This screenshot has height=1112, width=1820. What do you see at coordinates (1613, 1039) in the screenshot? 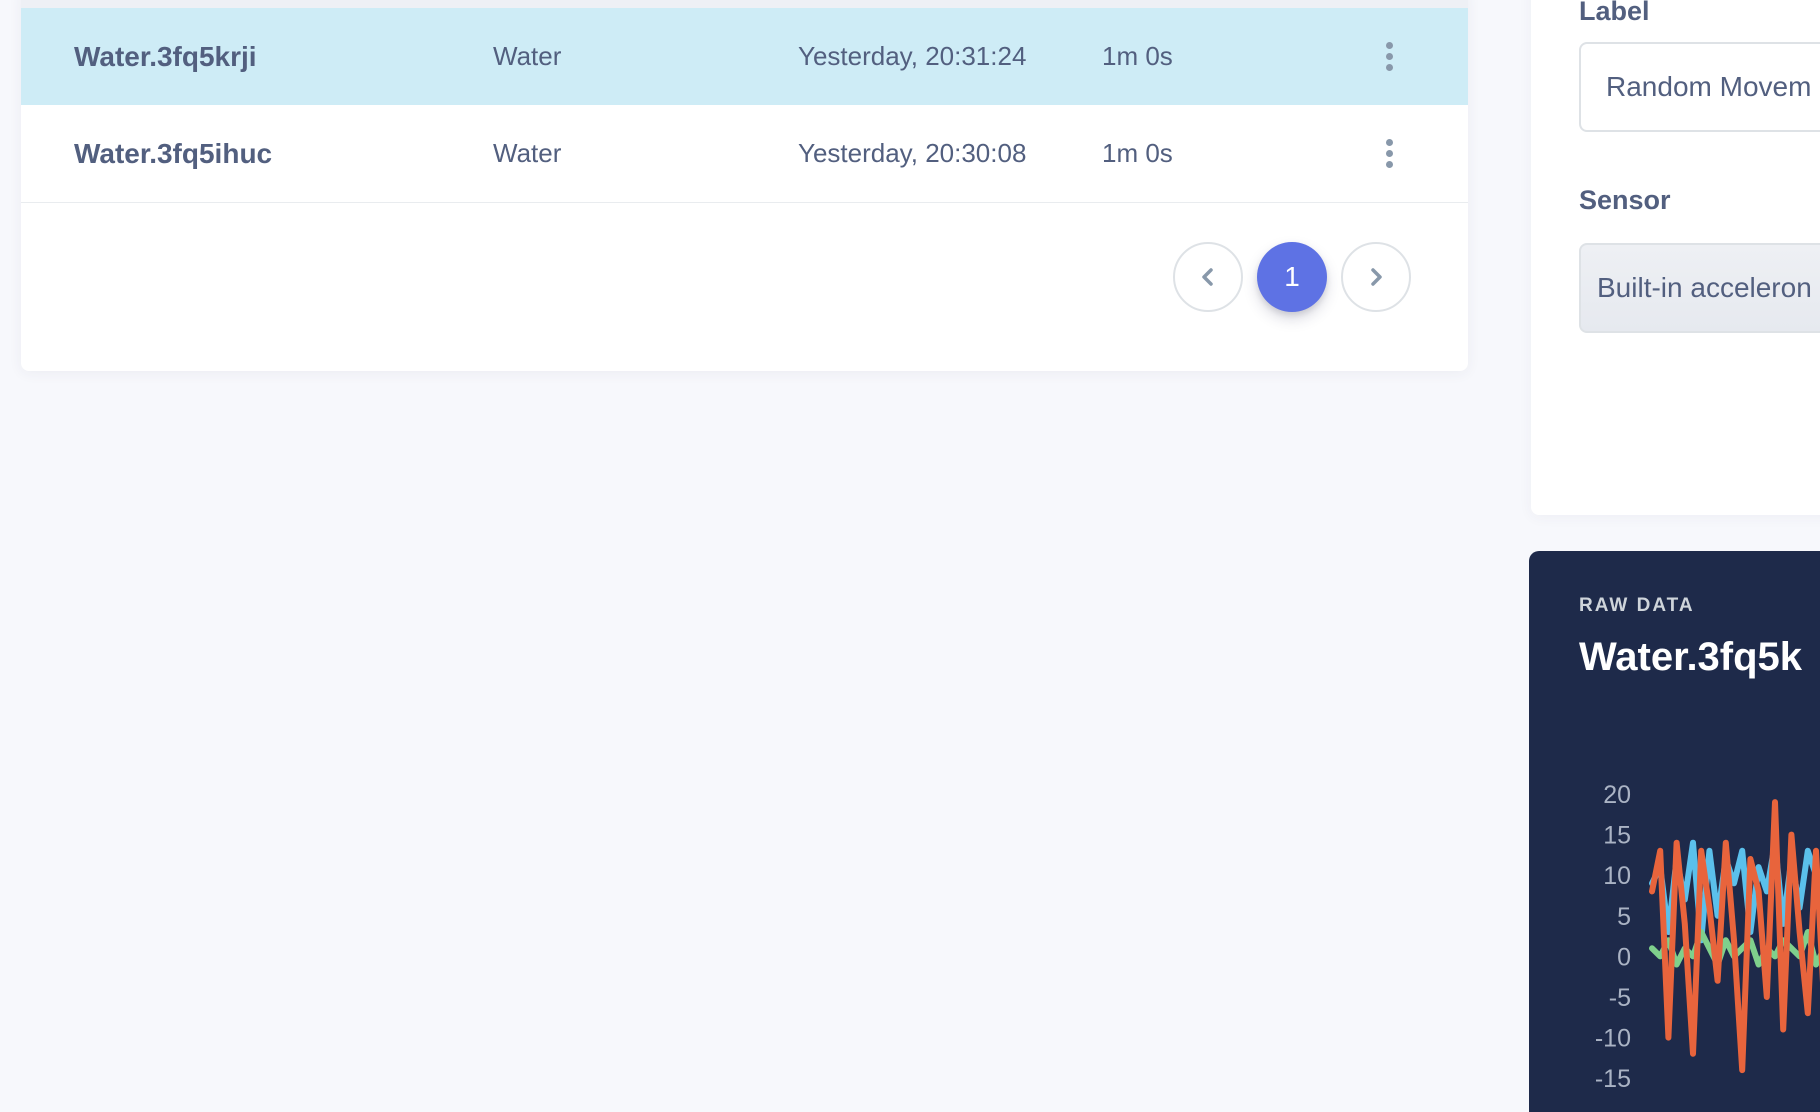
I see `y-tick-label: -10` at bounding box center [1613, 1039].